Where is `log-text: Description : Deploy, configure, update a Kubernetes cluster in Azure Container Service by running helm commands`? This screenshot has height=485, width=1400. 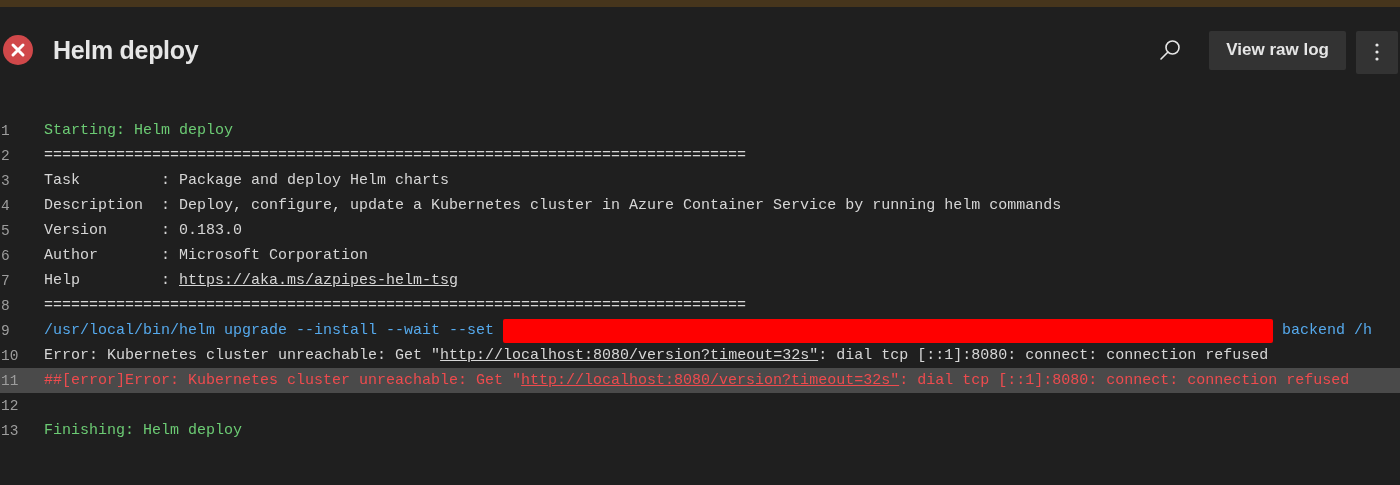 log-text: Description : Deploy, configure, update a Kubernetes cluster in Azure Container Service by running helm commands is located at coordinates (553, 205).